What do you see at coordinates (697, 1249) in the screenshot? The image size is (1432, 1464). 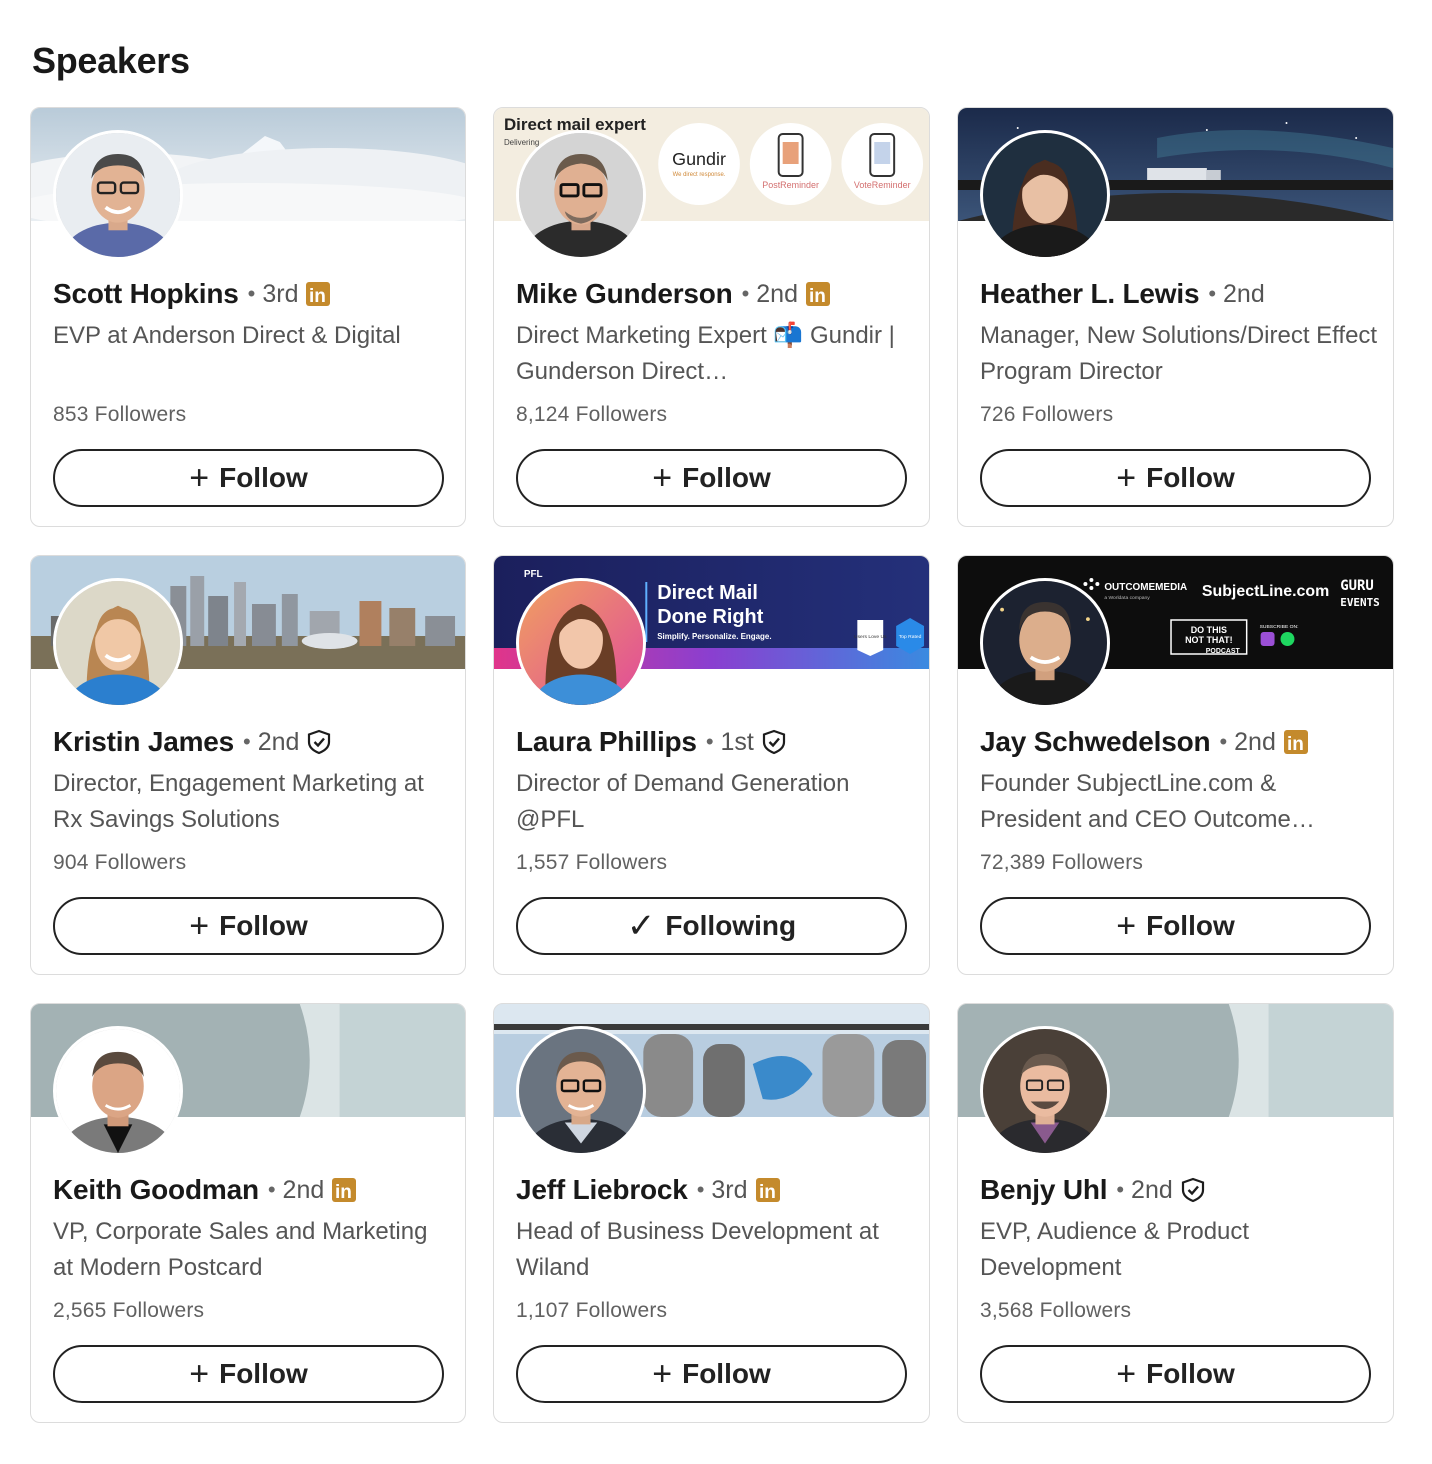 I see `speaker-headline: Head of Business Development at Wiland` at bounding box center [697, 1249].